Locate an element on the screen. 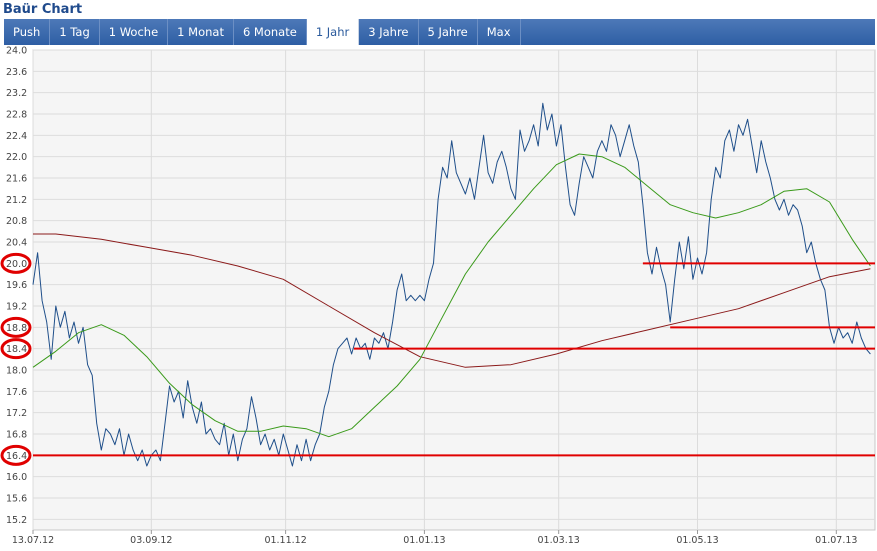 The width and height of the screenshot is (877, 551). y-tick-label: 16.0 is located at coordinates (16, 477).